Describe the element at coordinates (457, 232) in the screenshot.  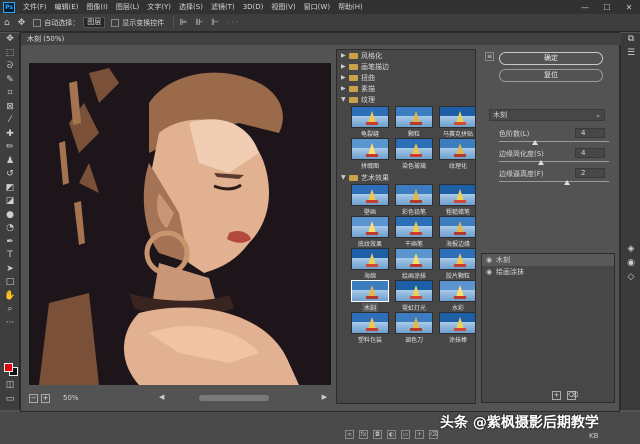
I see `artistic-thumb: 海报边缘` at that location.